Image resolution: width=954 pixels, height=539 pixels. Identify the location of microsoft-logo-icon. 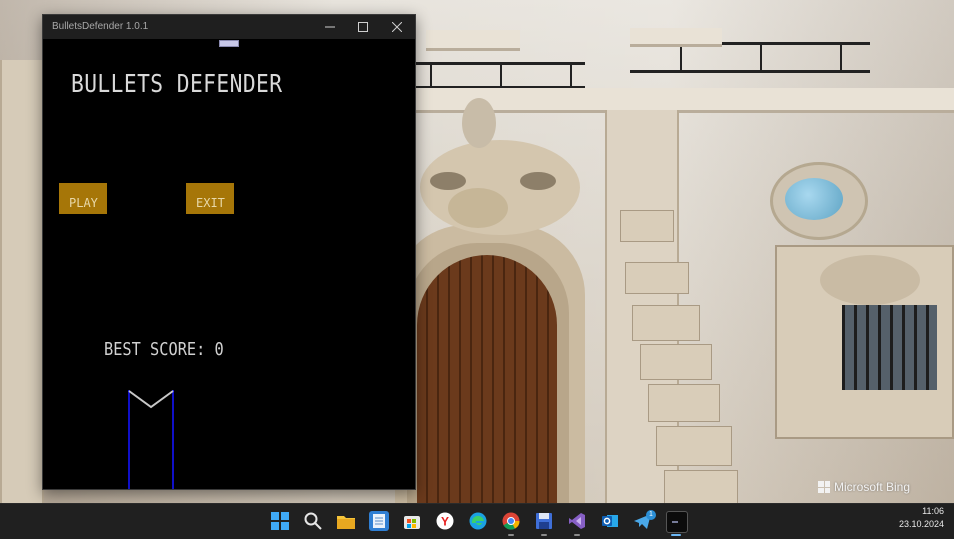
(824, 487).